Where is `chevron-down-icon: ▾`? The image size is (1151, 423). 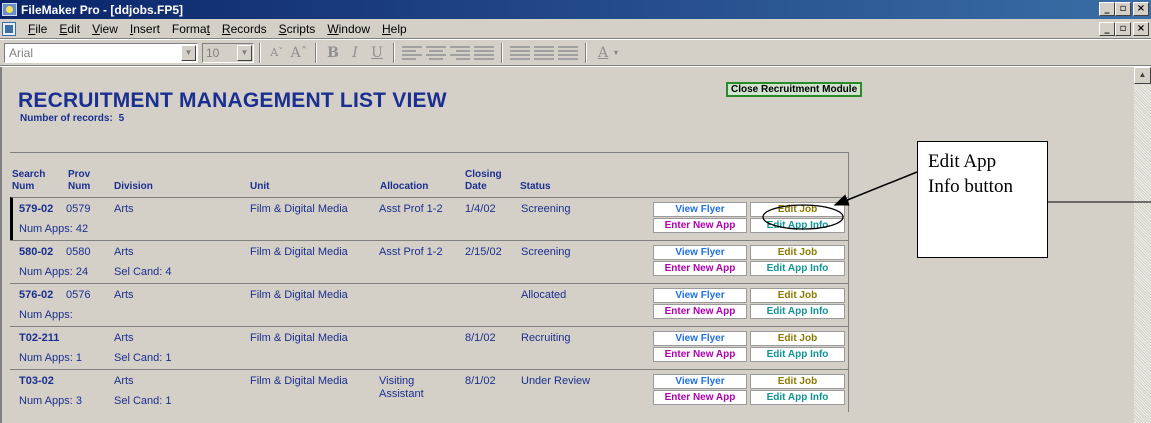
chevron-down-icon: ▾ is located at coordinates (616, 52).